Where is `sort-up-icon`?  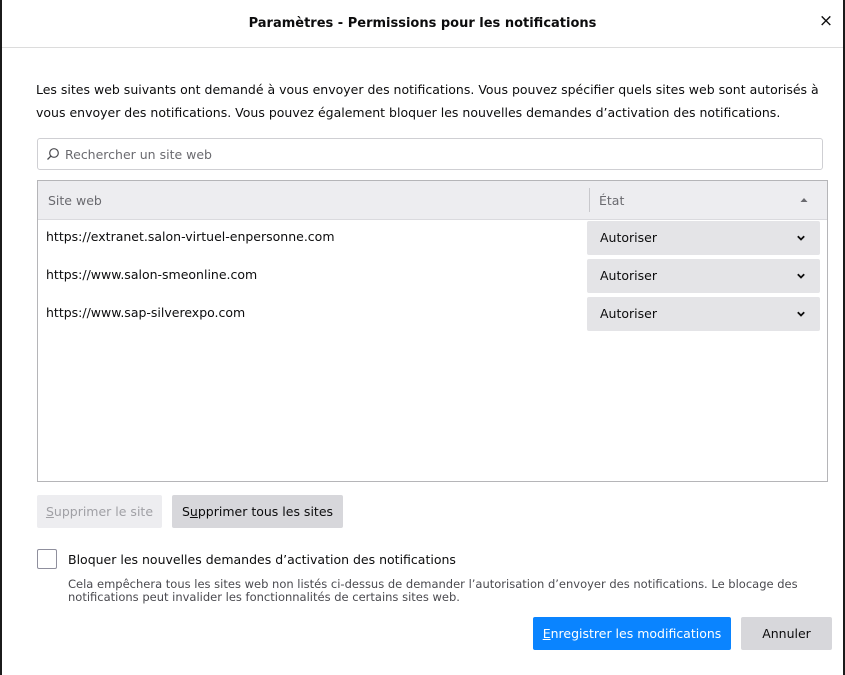 sort-up-icon is located at coordinates (804, 200).